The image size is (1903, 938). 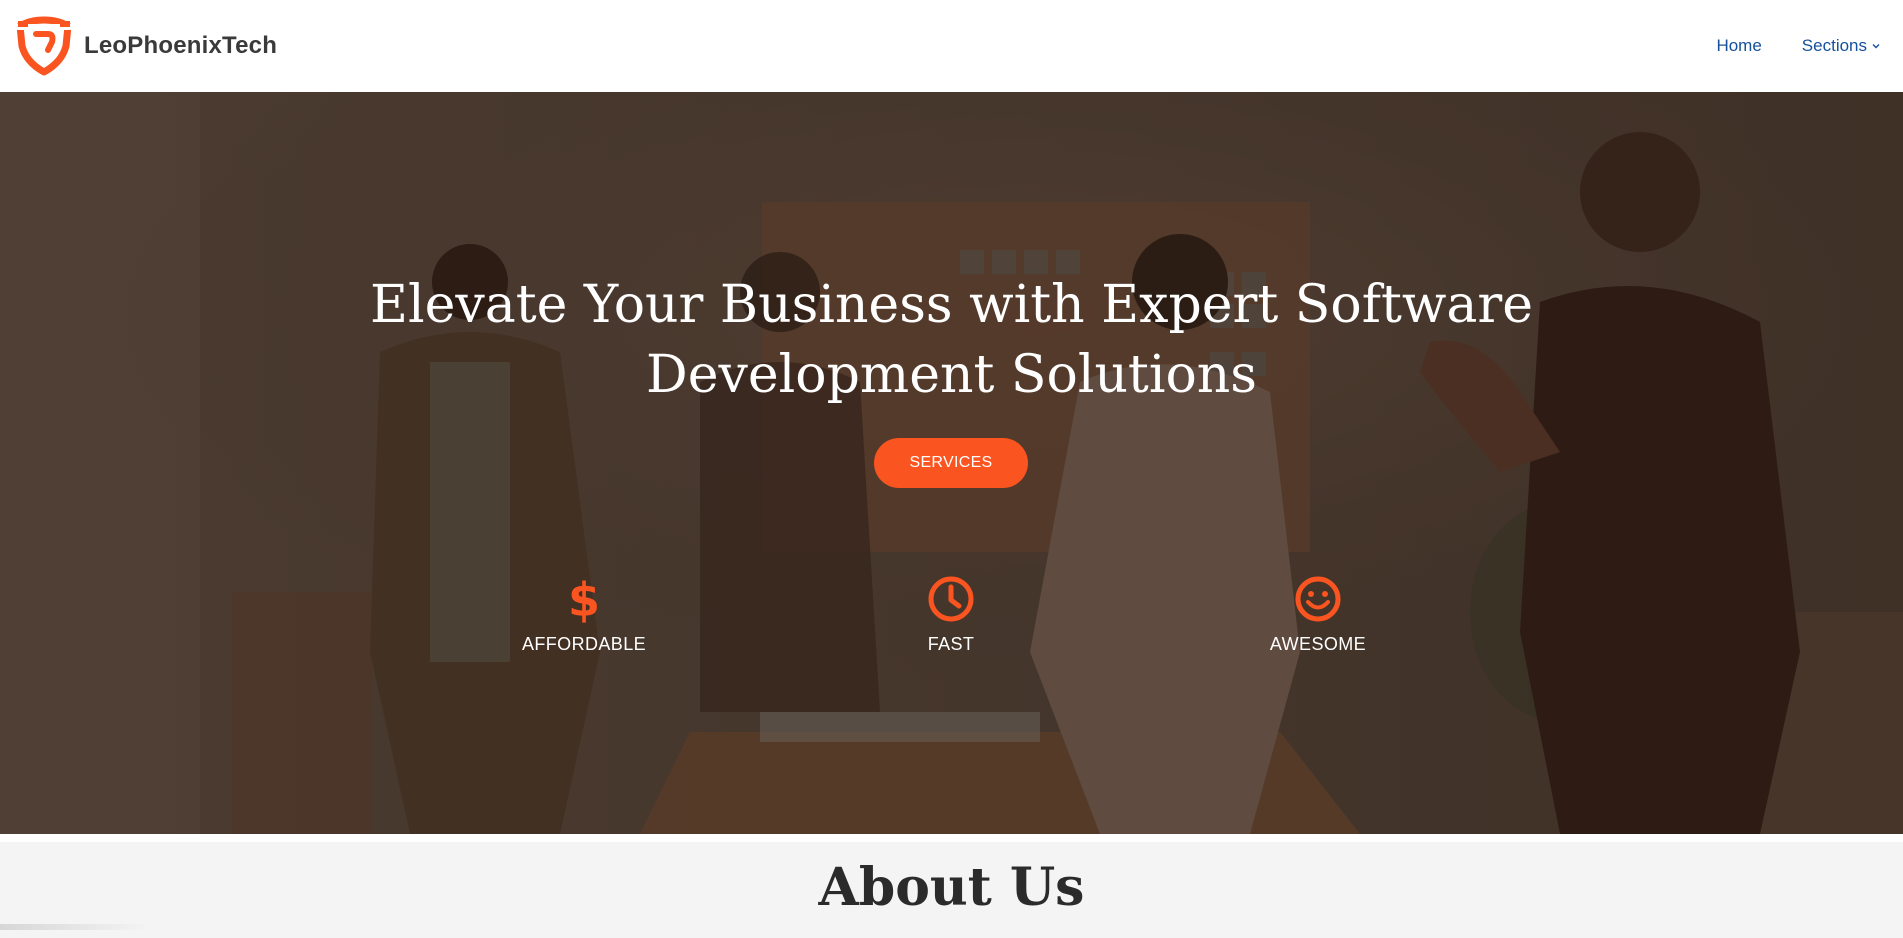 I want to click on site-header: LeoPhoenixTech Home Sections, so click(x=951, y=46).